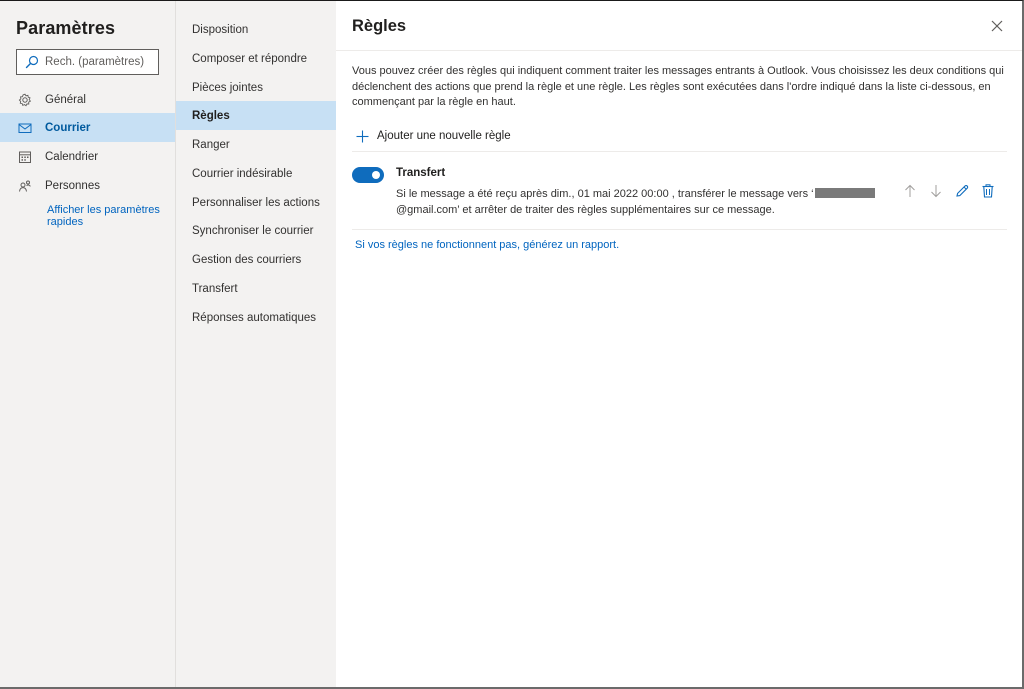  Describe the element at coordinates (72, 156) in the screenshot. I see `nav-item-label: Calendrier` at that location.